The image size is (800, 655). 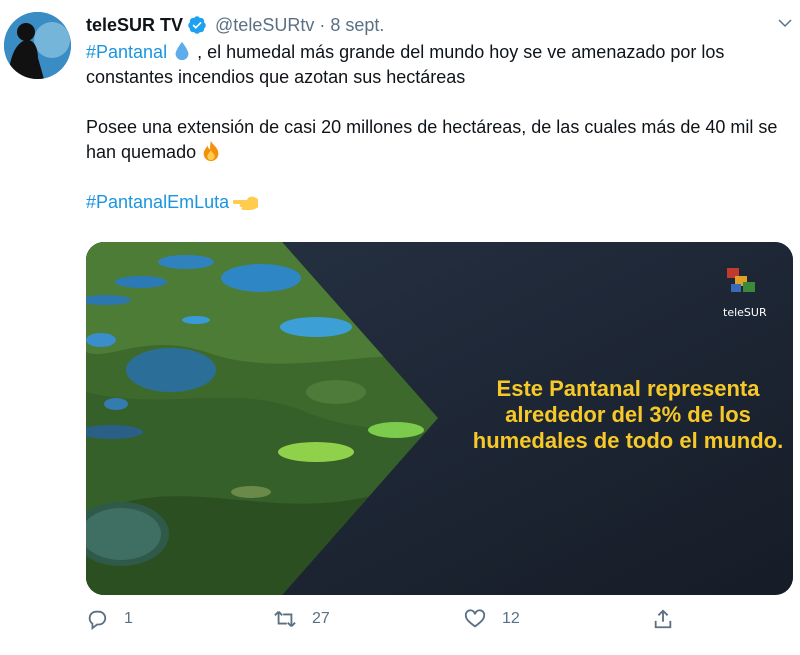 I want to click on like-count: 12, so click(x=511, y=618).